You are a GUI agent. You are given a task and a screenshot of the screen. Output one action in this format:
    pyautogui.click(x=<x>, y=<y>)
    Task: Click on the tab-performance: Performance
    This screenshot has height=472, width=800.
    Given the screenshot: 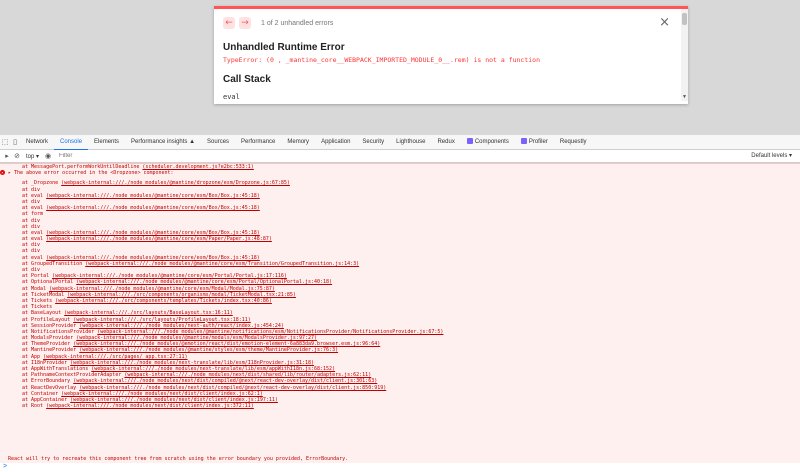 What is the action you would take?
    pyautogui.click(x=258, y=142)
    